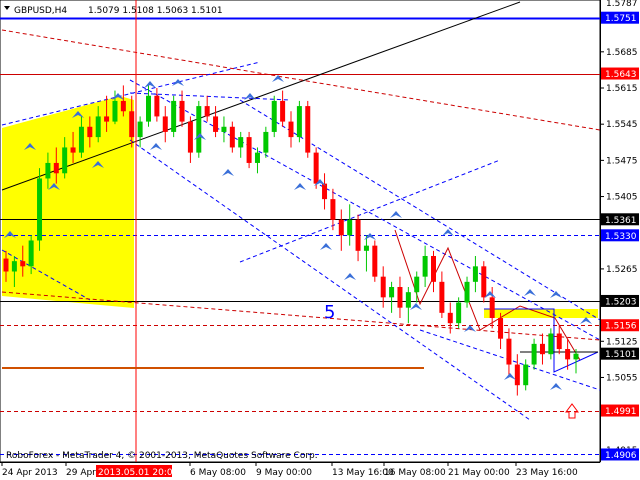  Describe the element at coordinates (138, 473) in the screenshot. I see `highlighted-time-label: 2013.05.01 20:00` at that location.